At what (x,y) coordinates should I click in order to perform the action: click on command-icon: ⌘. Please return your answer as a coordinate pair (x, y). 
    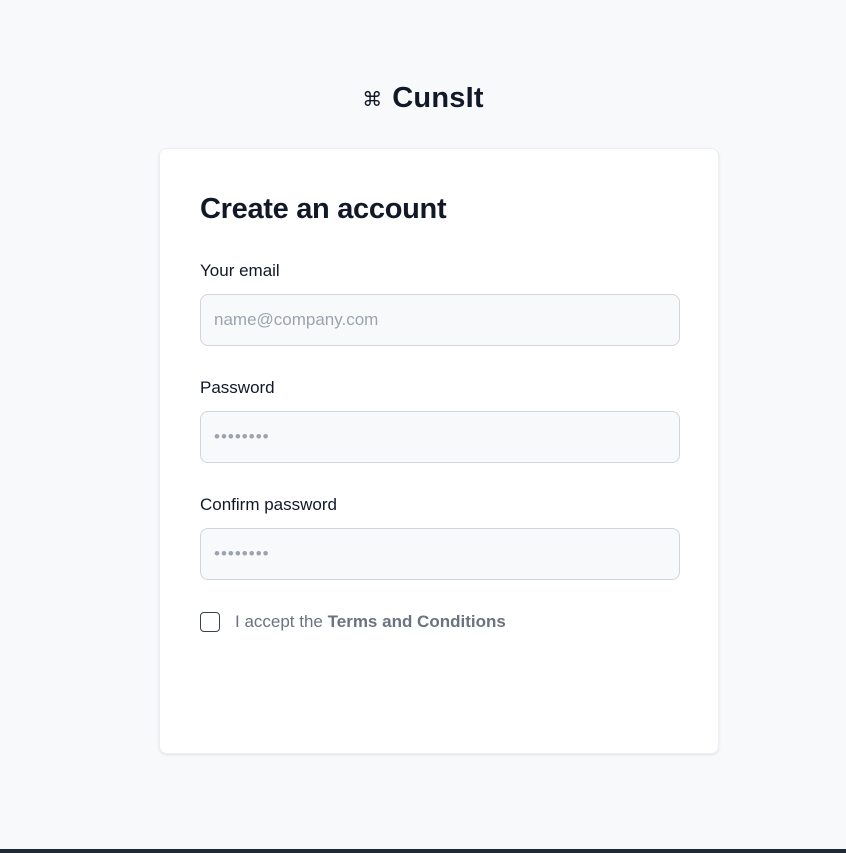
    Looking at the image, I should click on (372, 98).